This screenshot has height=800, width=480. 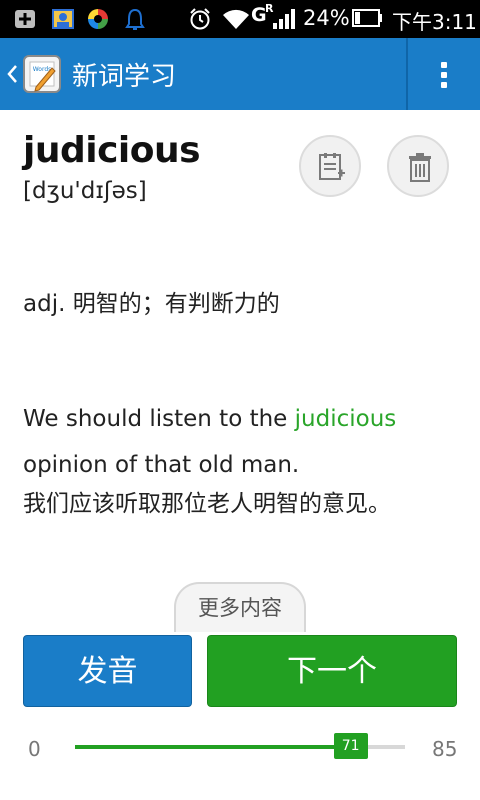 I want to click on action-bar: Words 新词学习, so click(x=240, y=74).